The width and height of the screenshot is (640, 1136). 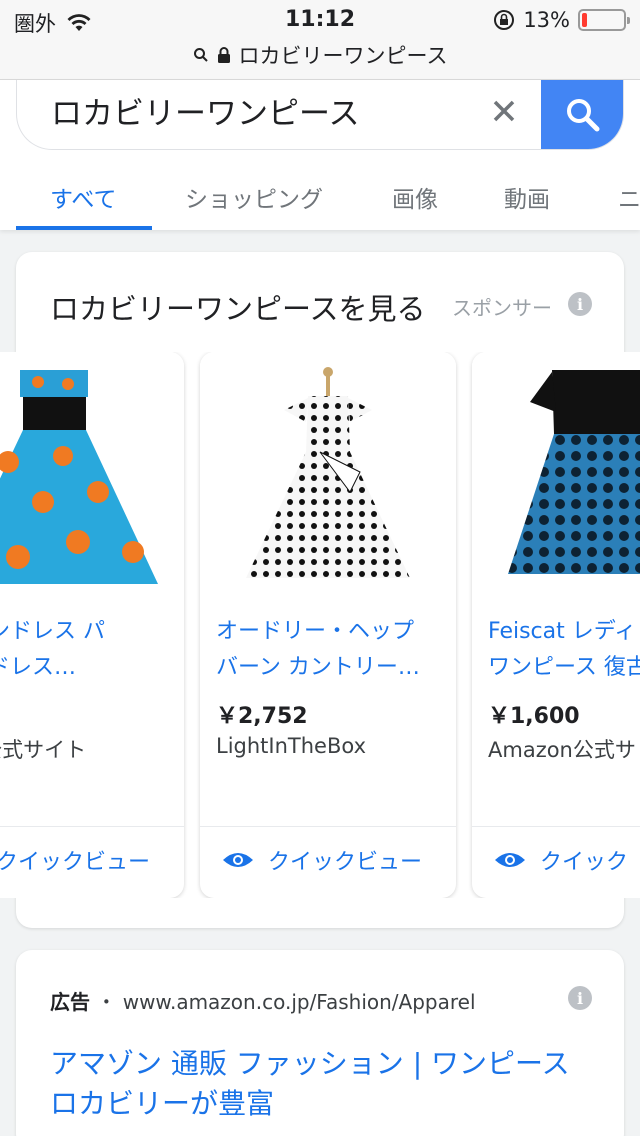 I want to click on search-box: ロカビリーワンピース, so click(x=320, y=115).